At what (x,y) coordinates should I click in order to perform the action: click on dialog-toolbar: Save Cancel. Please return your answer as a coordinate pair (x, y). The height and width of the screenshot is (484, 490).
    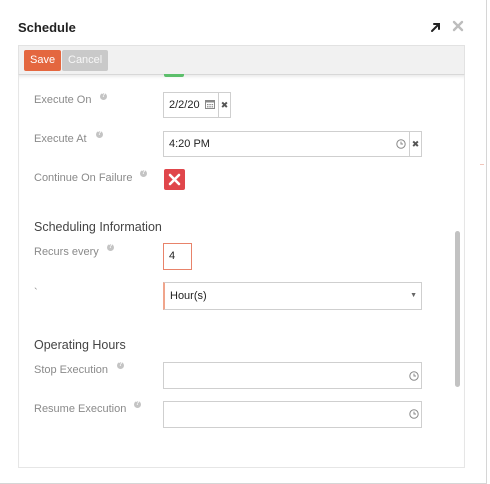
    Looking at the image, I should click on (241, 59).